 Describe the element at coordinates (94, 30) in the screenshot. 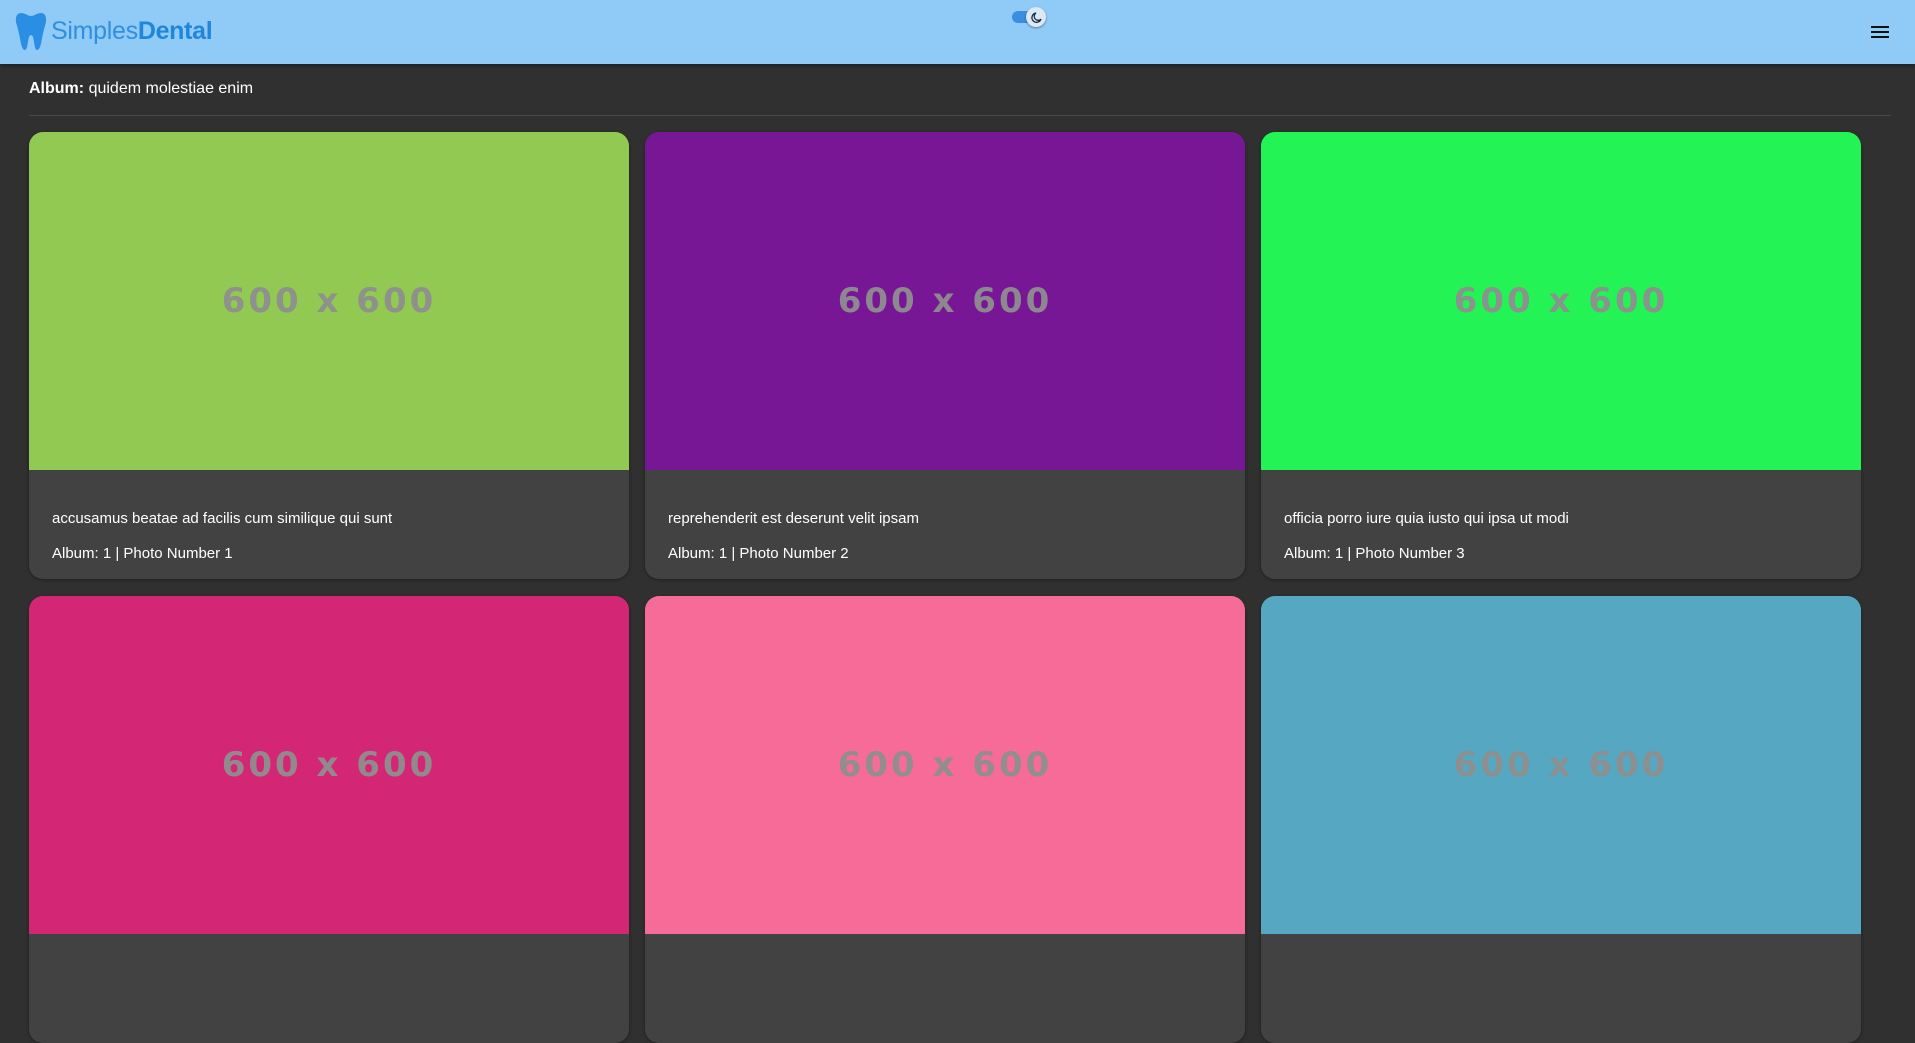

I see `brand-name-light: Simples` at that location.